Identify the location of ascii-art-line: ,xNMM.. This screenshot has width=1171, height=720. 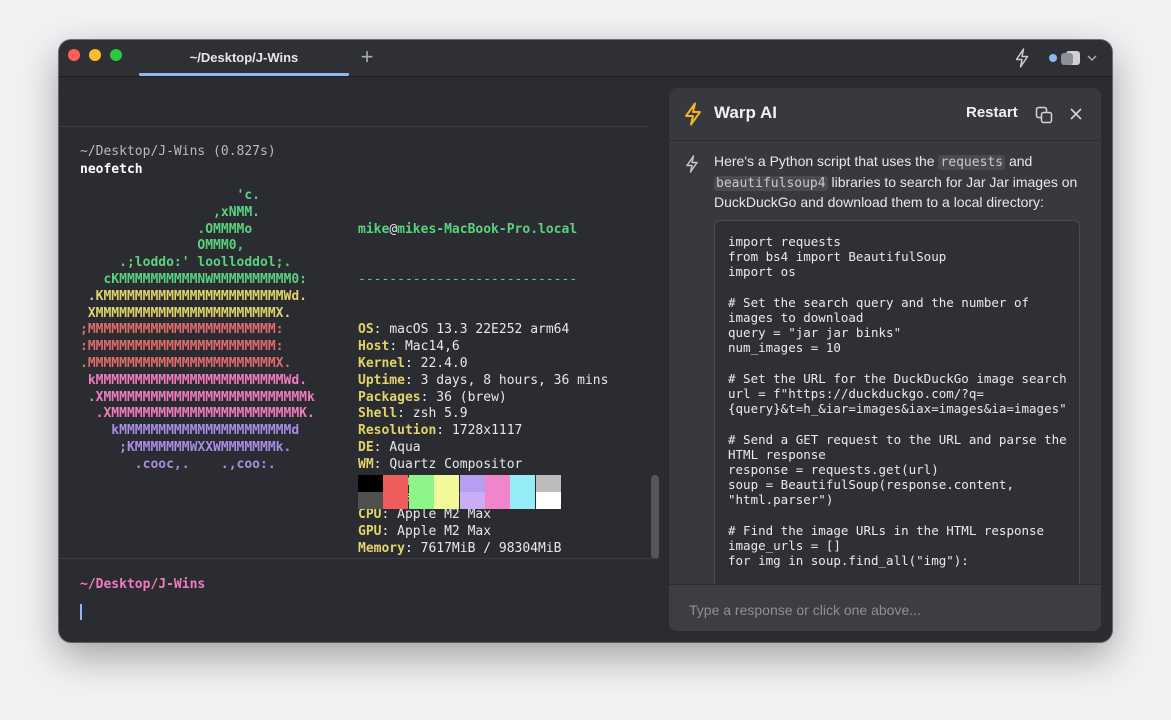
(170, 212).